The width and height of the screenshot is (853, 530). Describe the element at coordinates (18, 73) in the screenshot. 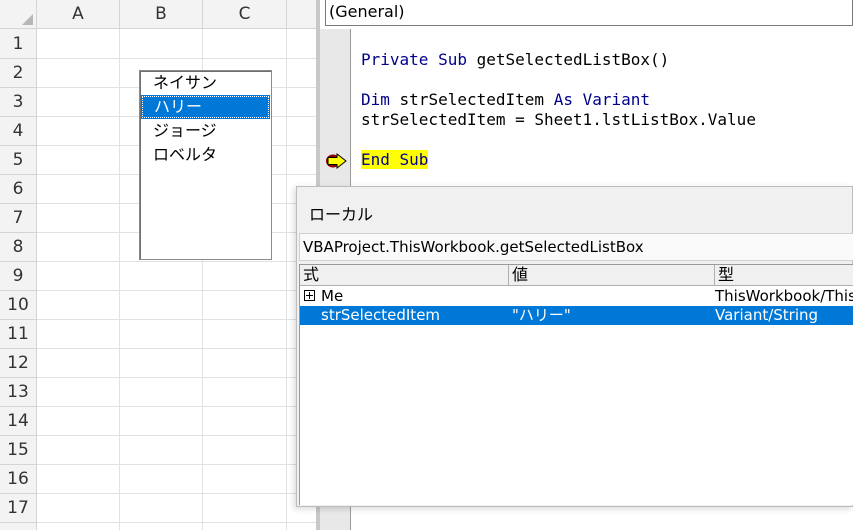

I see `row-header: 2` at that location.